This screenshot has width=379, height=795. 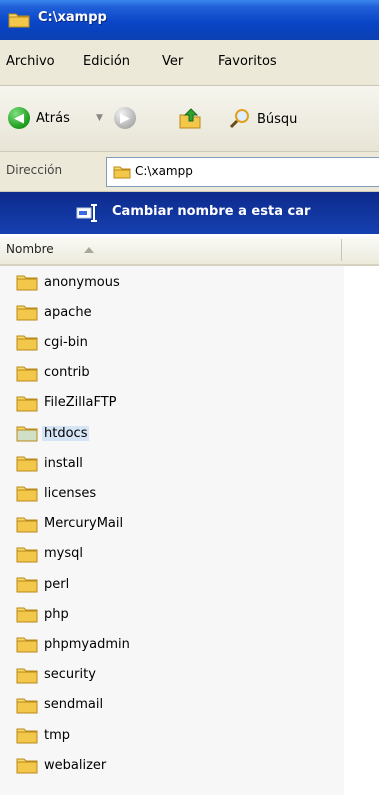 What do you see at coordinates (99, 118) in the screenshot?
I see `back-dropdown-icon: ▼` at bounding box center [99, 118].